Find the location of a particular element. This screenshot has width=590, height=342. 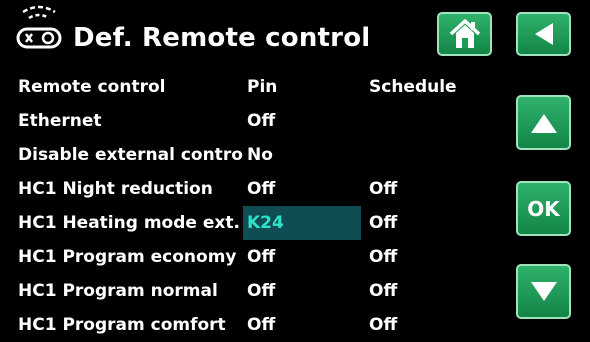

column-header-remote-control: Remote control is located at coordinates (92, 87).